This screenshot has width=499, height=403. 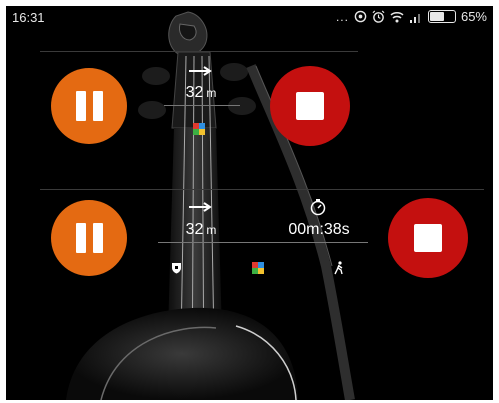 I want to click on pause-button-bottom, so click(x=89, y=238).